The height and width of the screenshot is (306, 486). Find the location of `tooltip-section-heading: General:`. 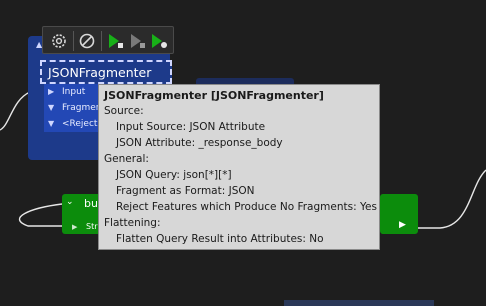

tooltip-section-heading: General: is located at coordinates (126, 159).